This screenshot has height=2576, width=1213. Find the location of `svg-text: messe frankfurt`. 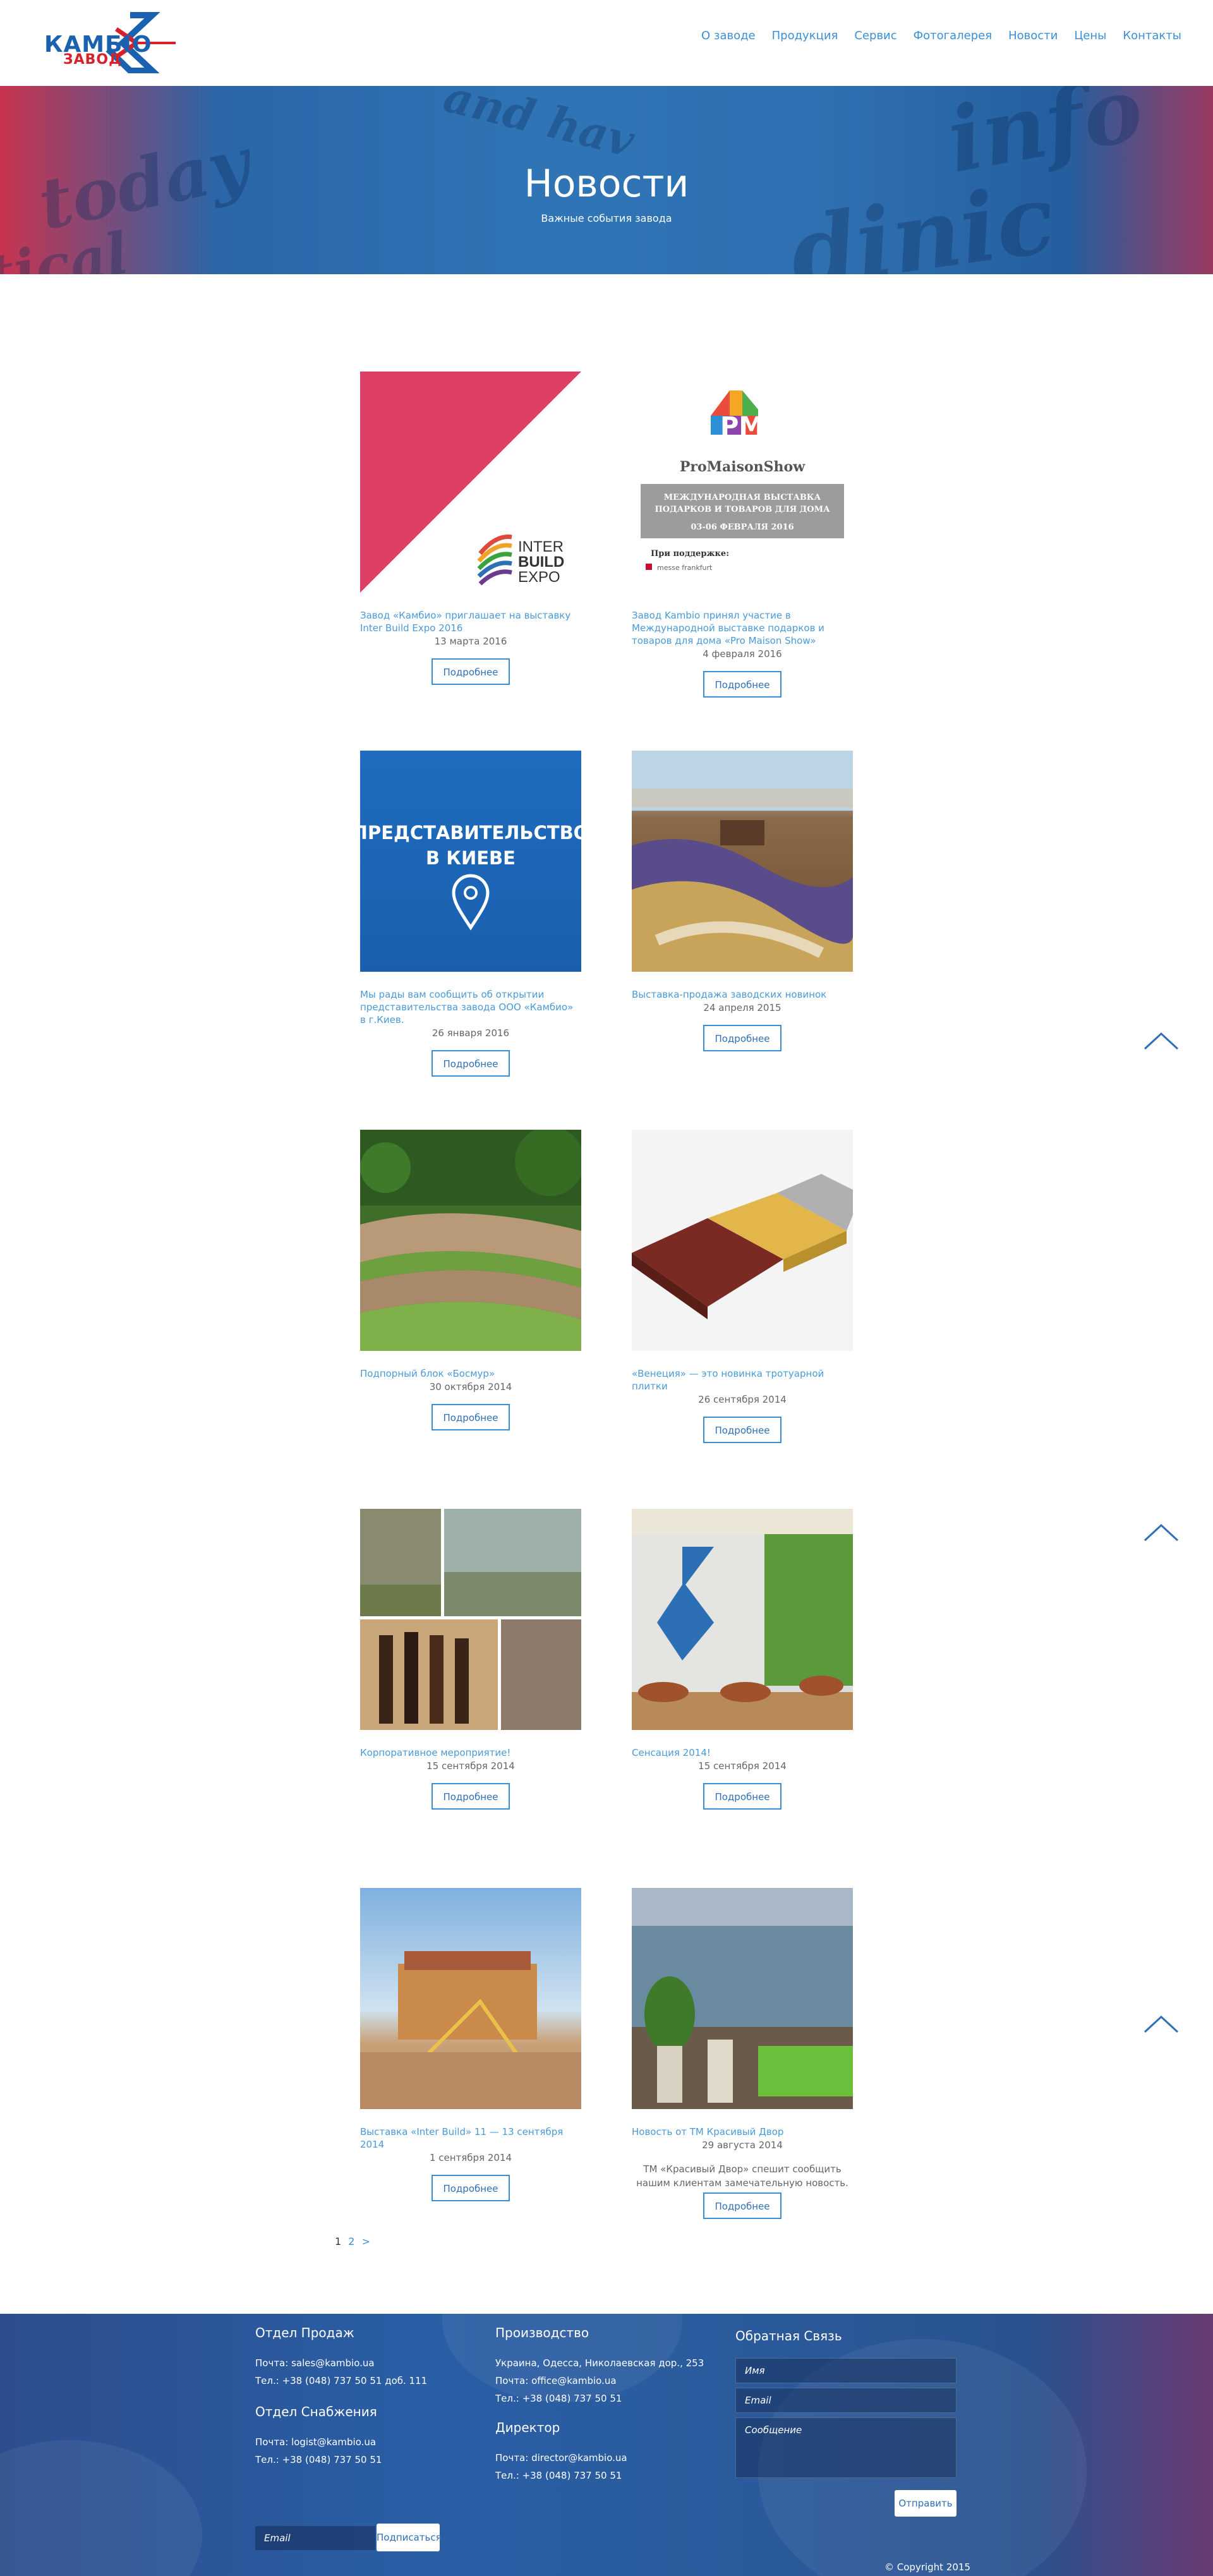

svg-text: messe frankfurt is located at coordinates (685, 568).